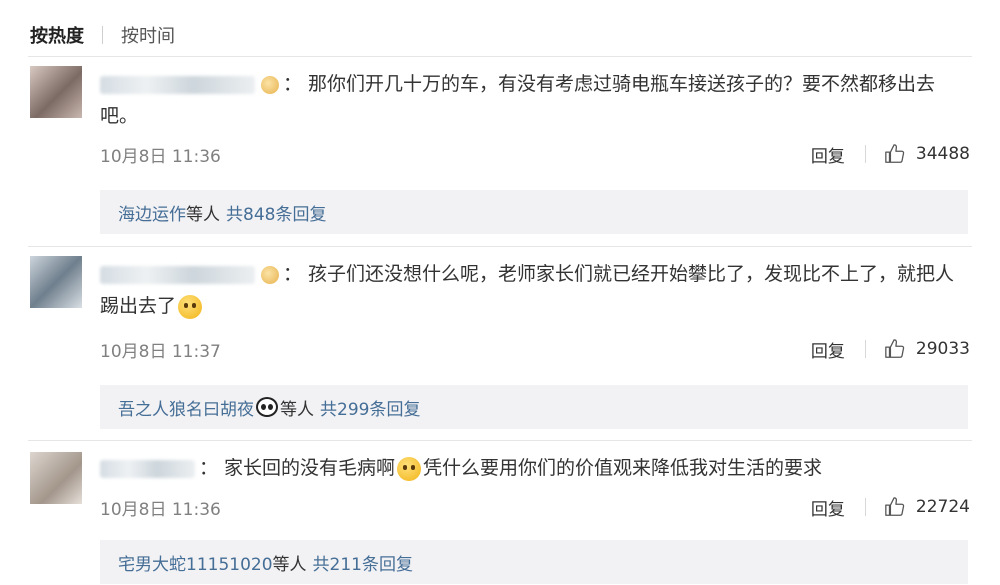  Describe the element at coordinates (534, 407) in the screenshot. I see `replies-summary-2: 吾之人狼名曰胡夜 等人 共299条回复` at that location.